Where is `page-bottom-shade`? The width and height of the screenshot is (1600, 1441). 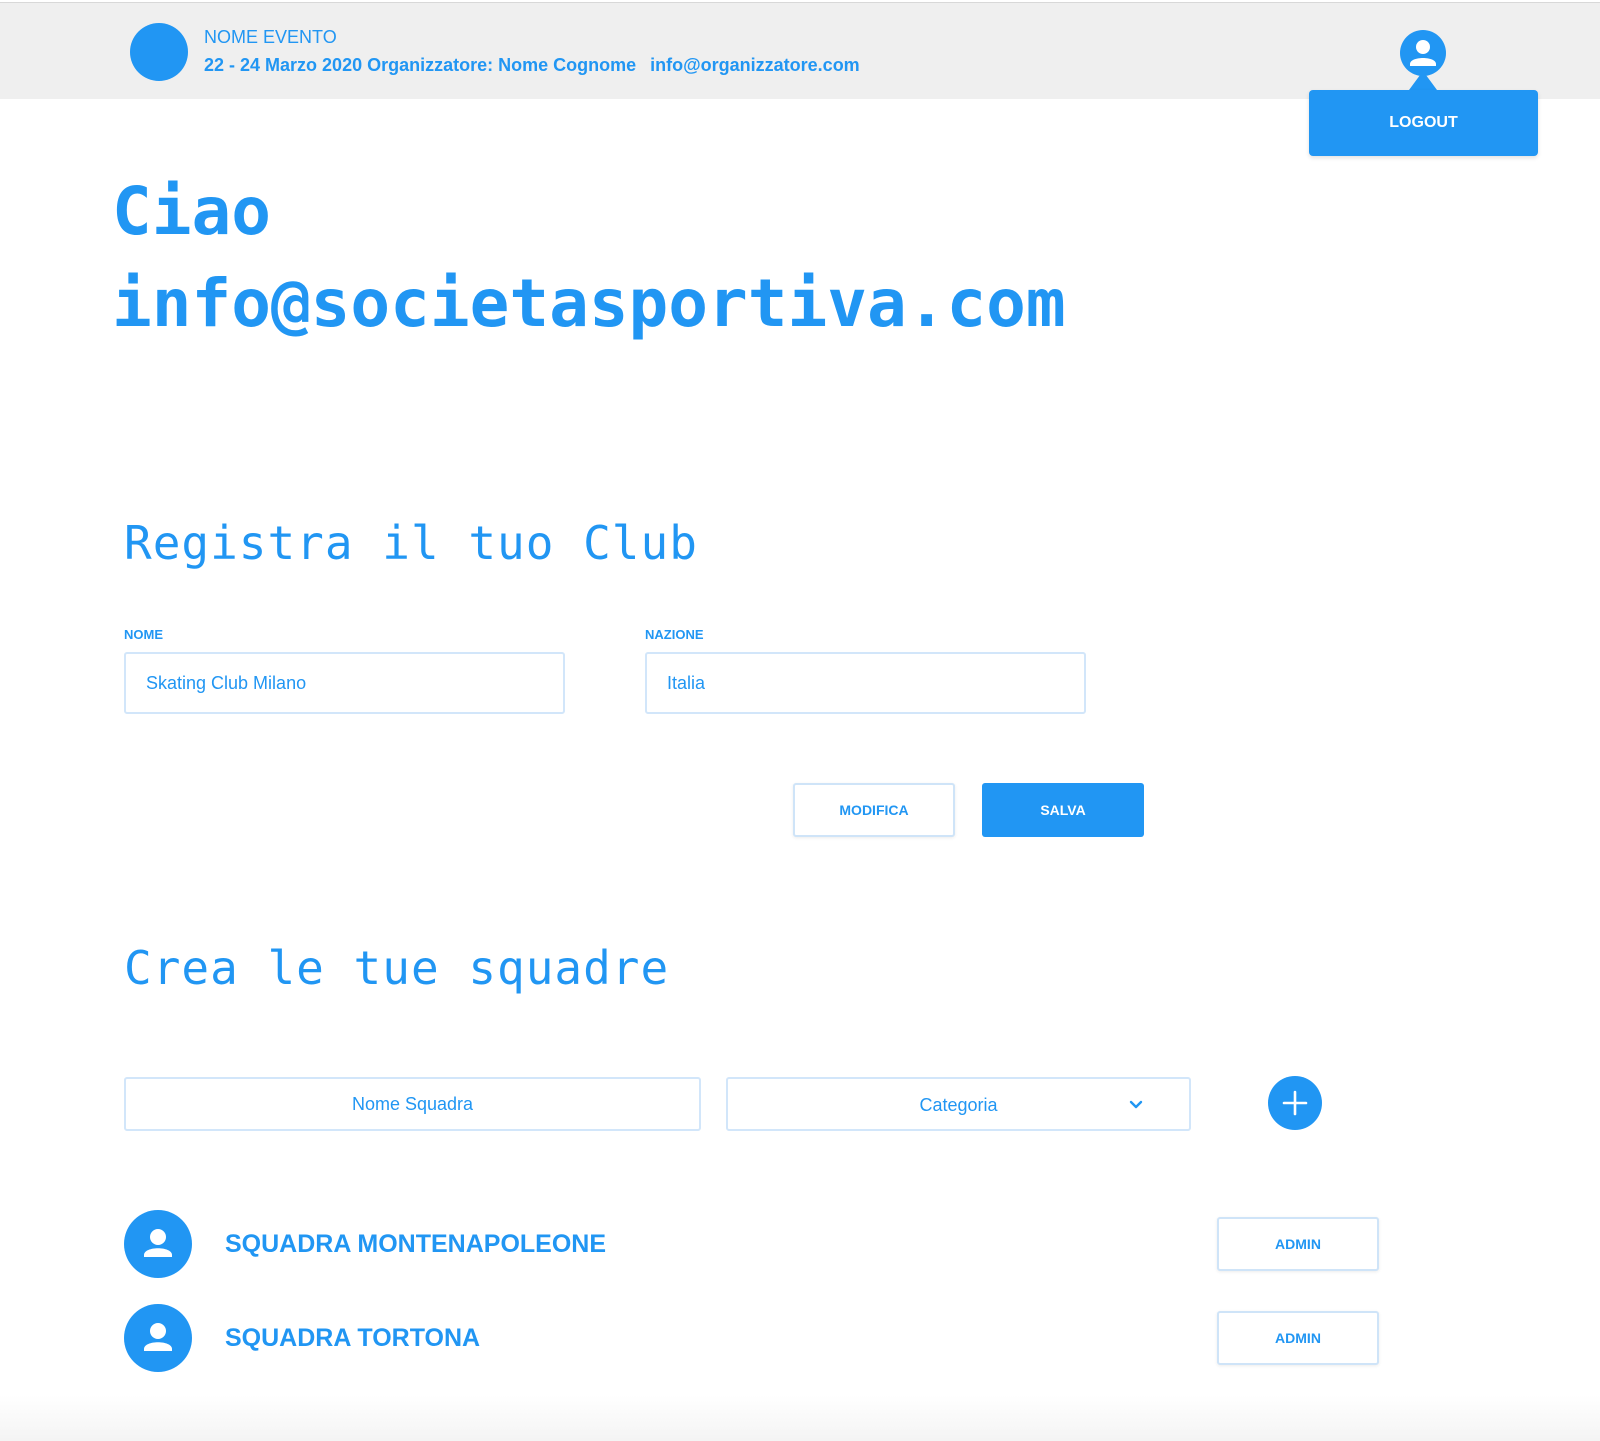 page-bottom-shade is located at coordinates (800, 1418).